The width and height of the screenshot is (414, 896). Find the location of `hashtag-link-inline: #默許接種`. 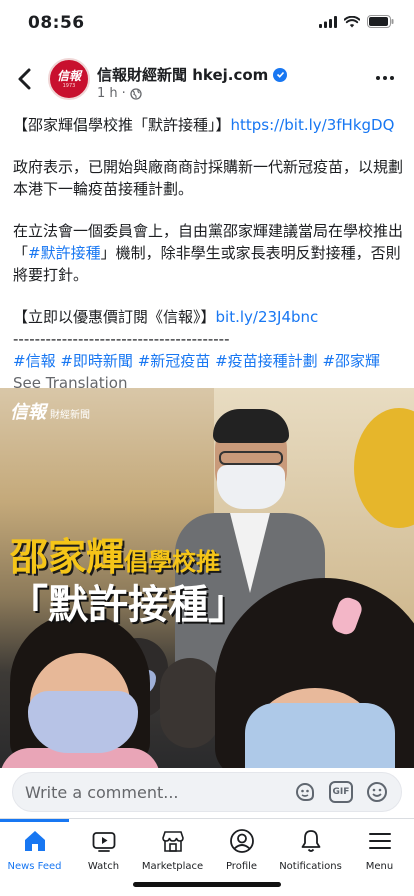

hashtag-link-inline: #默許接種 is located at coordinates (64, 253).